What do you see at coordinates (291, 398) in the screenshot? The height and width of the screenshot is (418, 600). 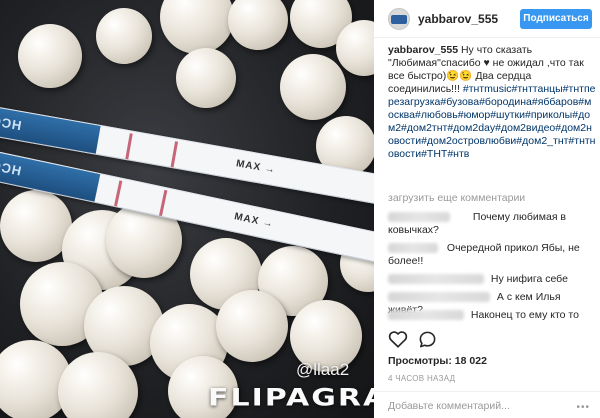 I see `watermark-brand: FLIPAGRAM` at bounding box center [291, 398].